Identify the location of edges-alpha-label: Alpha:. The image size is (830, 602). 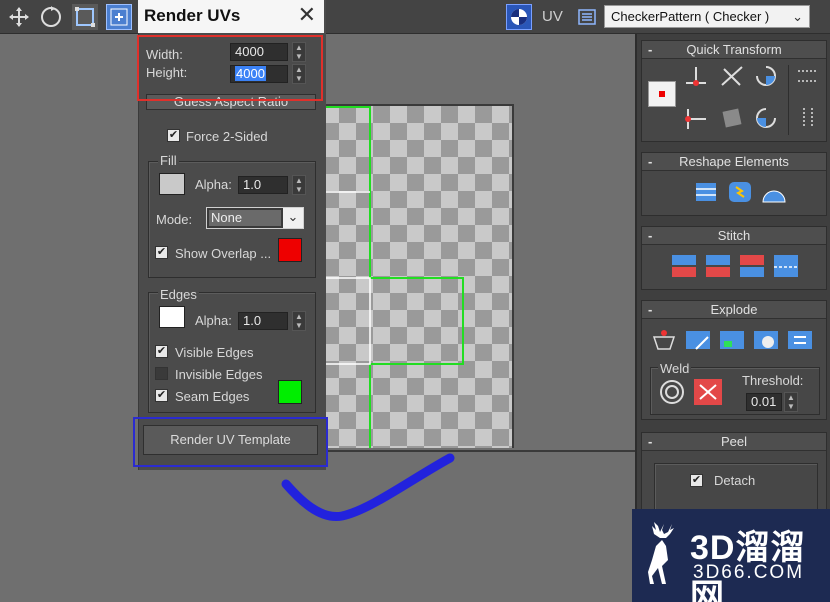
(213, 320).